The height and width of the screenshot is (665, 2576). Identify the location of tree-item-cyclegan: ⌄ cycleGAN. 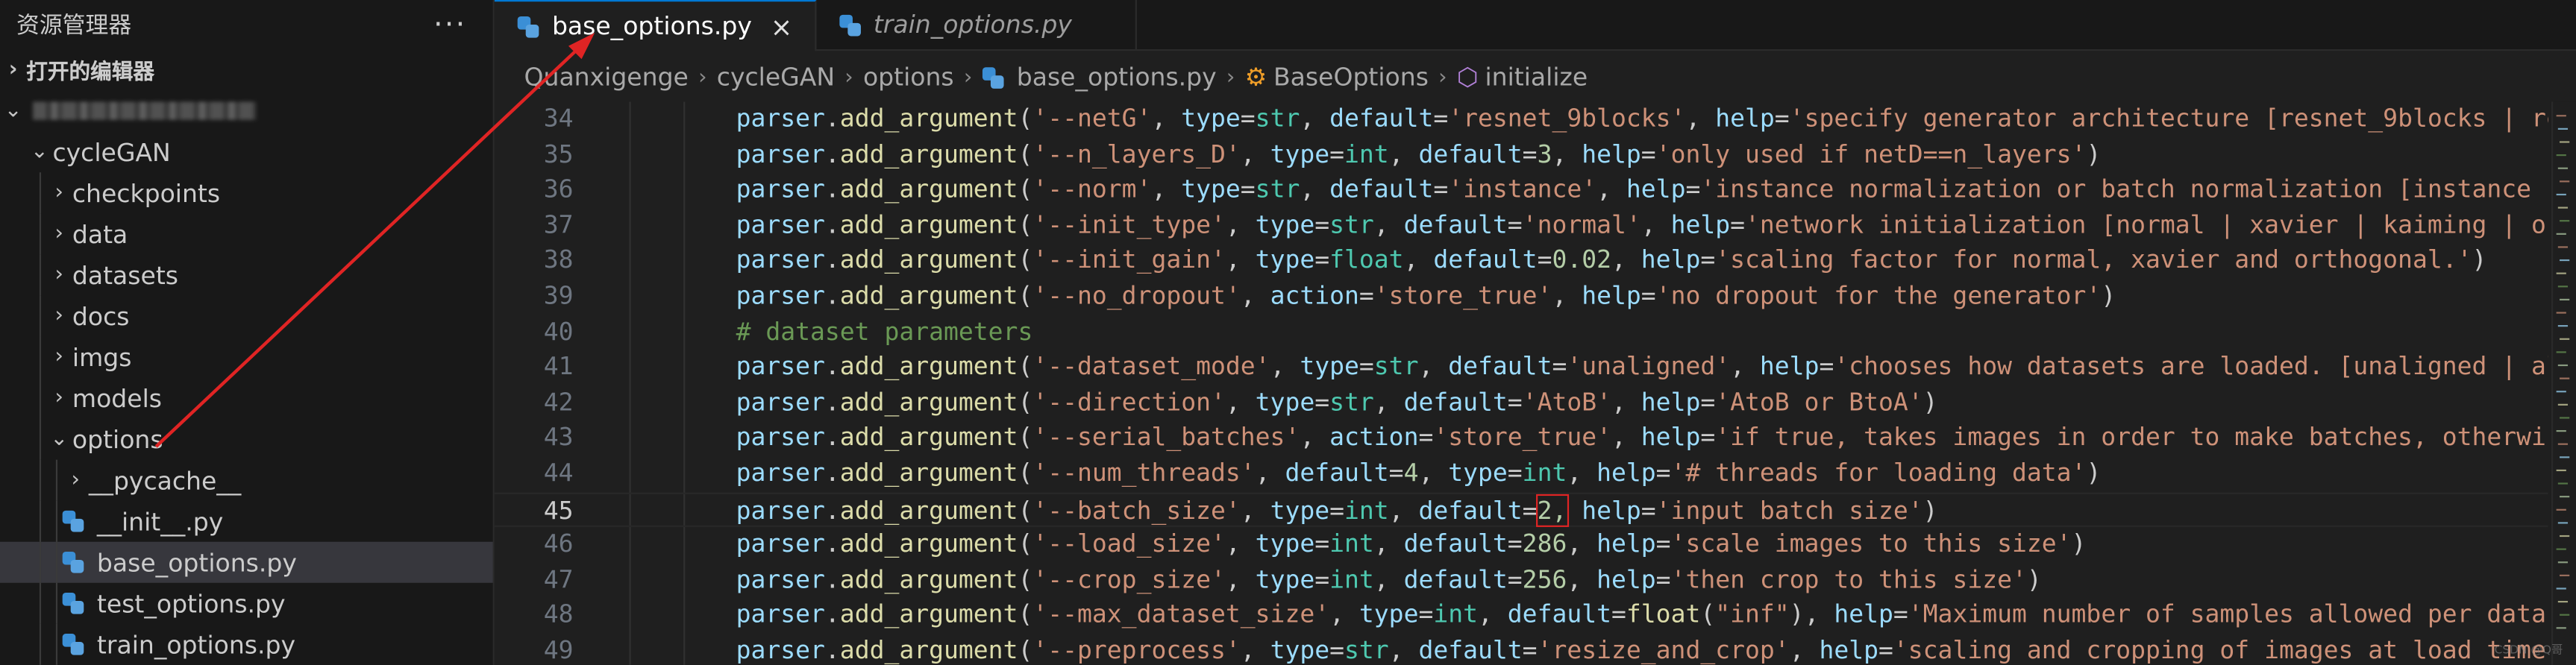
(246, 151).